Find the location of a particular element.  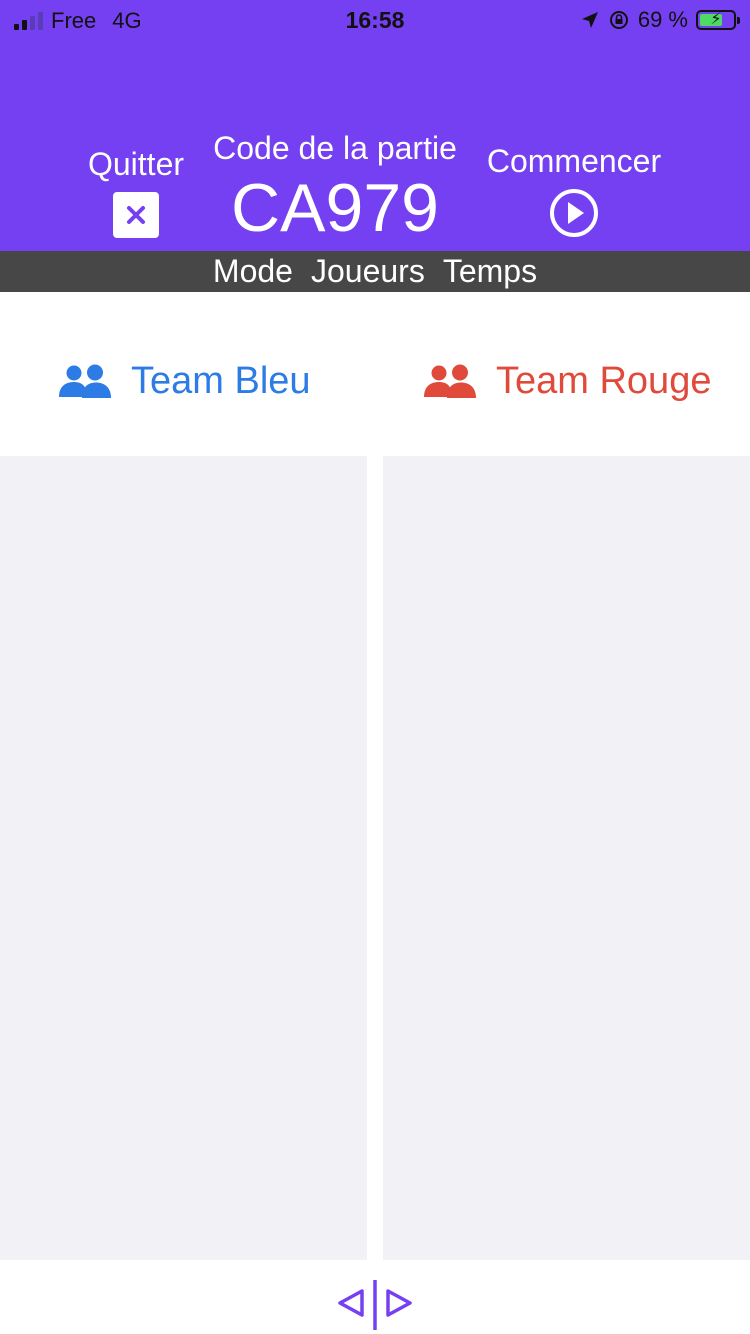

location-arrow-icon is located at coordinates (589, 20).